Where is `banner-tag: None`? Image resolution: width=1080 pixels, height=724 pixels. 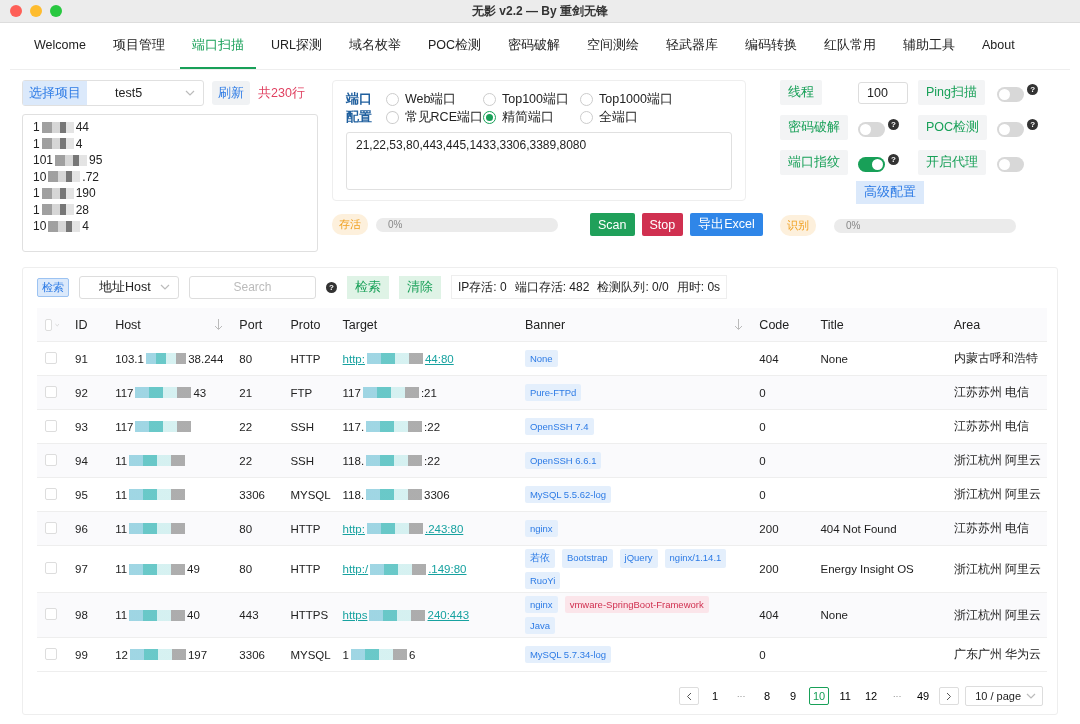 banner-tag: None is located at coordinates (541, 358).